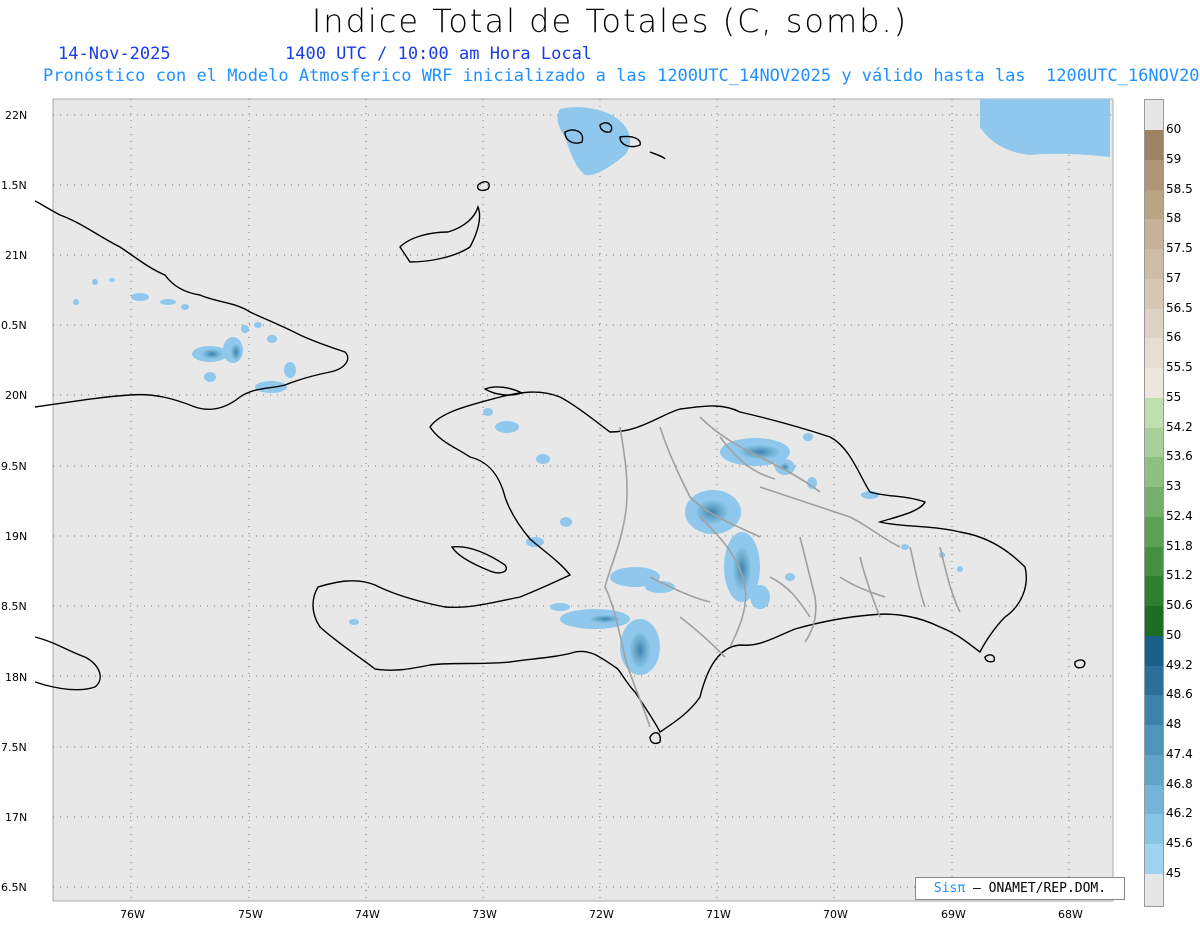 The image size is (1200, 927). What do you see at coordinates (1174, 337) in the screenshot?
I see `colorbar-label: 56` at bounding box center [1174, 337].